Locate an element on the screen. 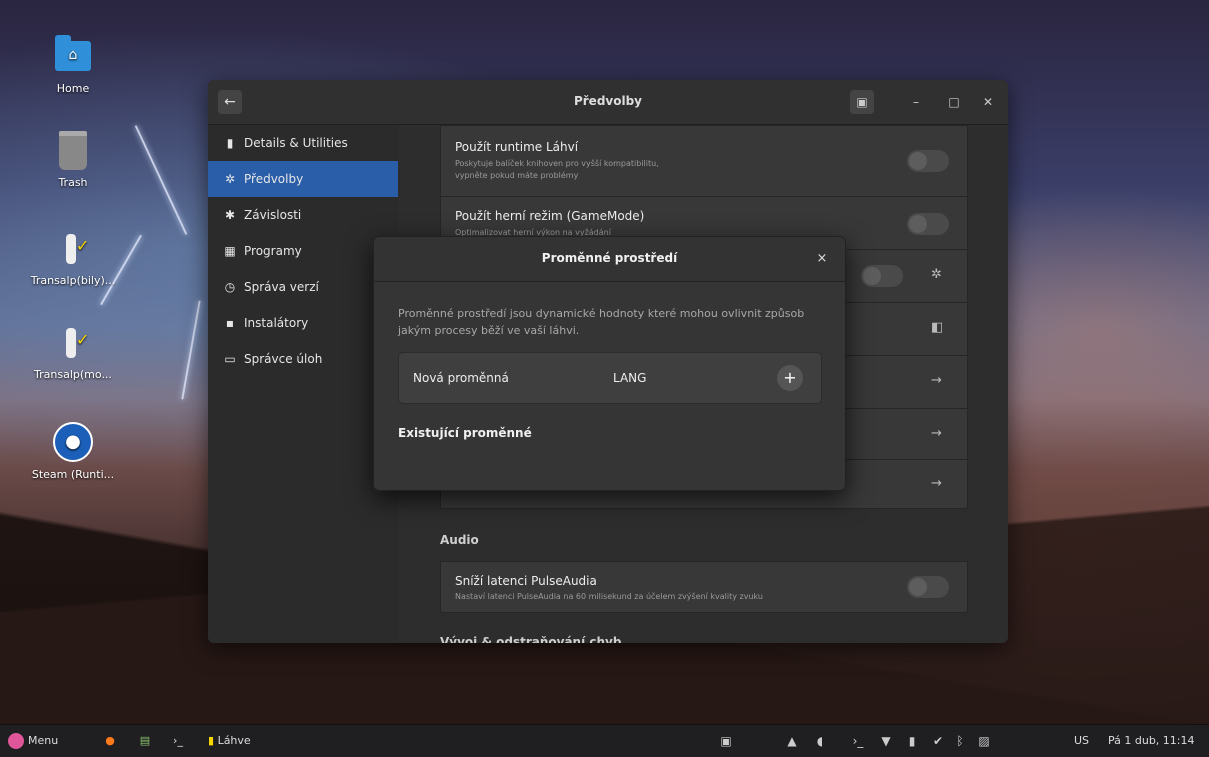 The image size is (1209, 757). clock: Pá 1 dub, 11:14 is located at coordinates (1151, 741).